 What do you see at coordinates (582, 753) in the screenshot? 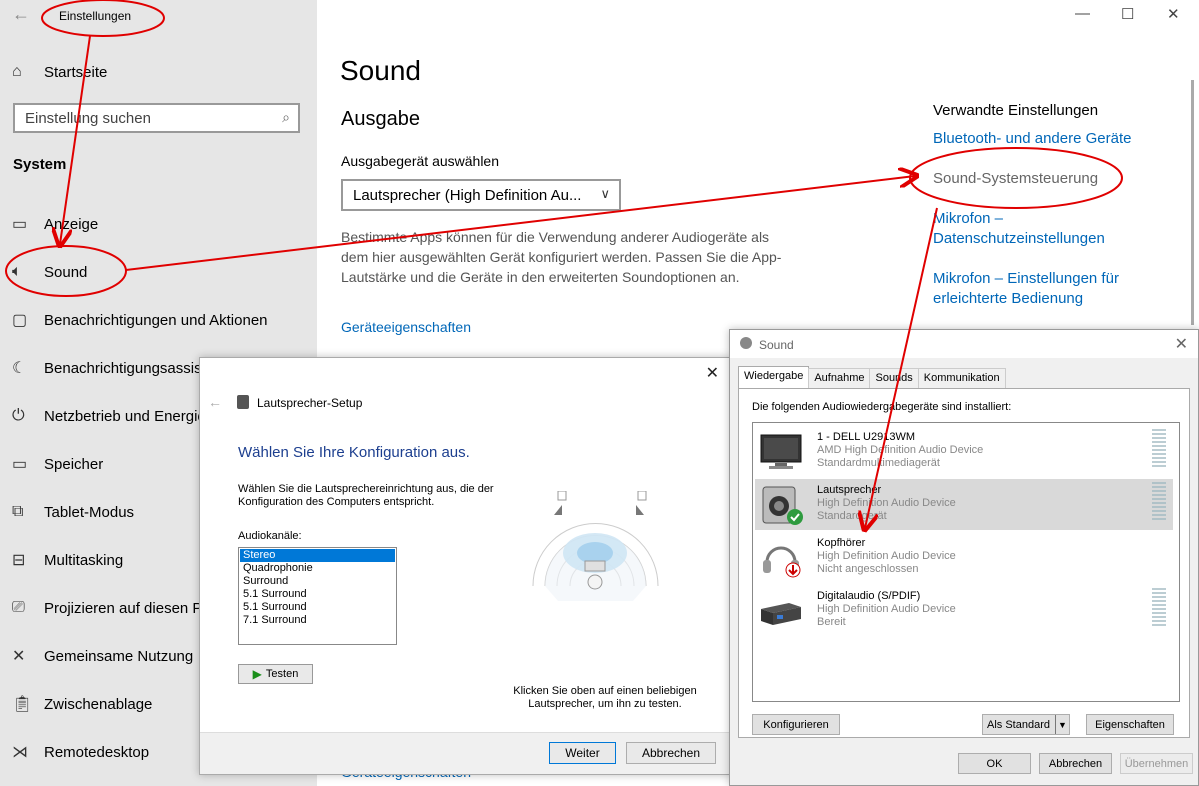
I see `next-button: Weiter` at bounding box center [582, 753].